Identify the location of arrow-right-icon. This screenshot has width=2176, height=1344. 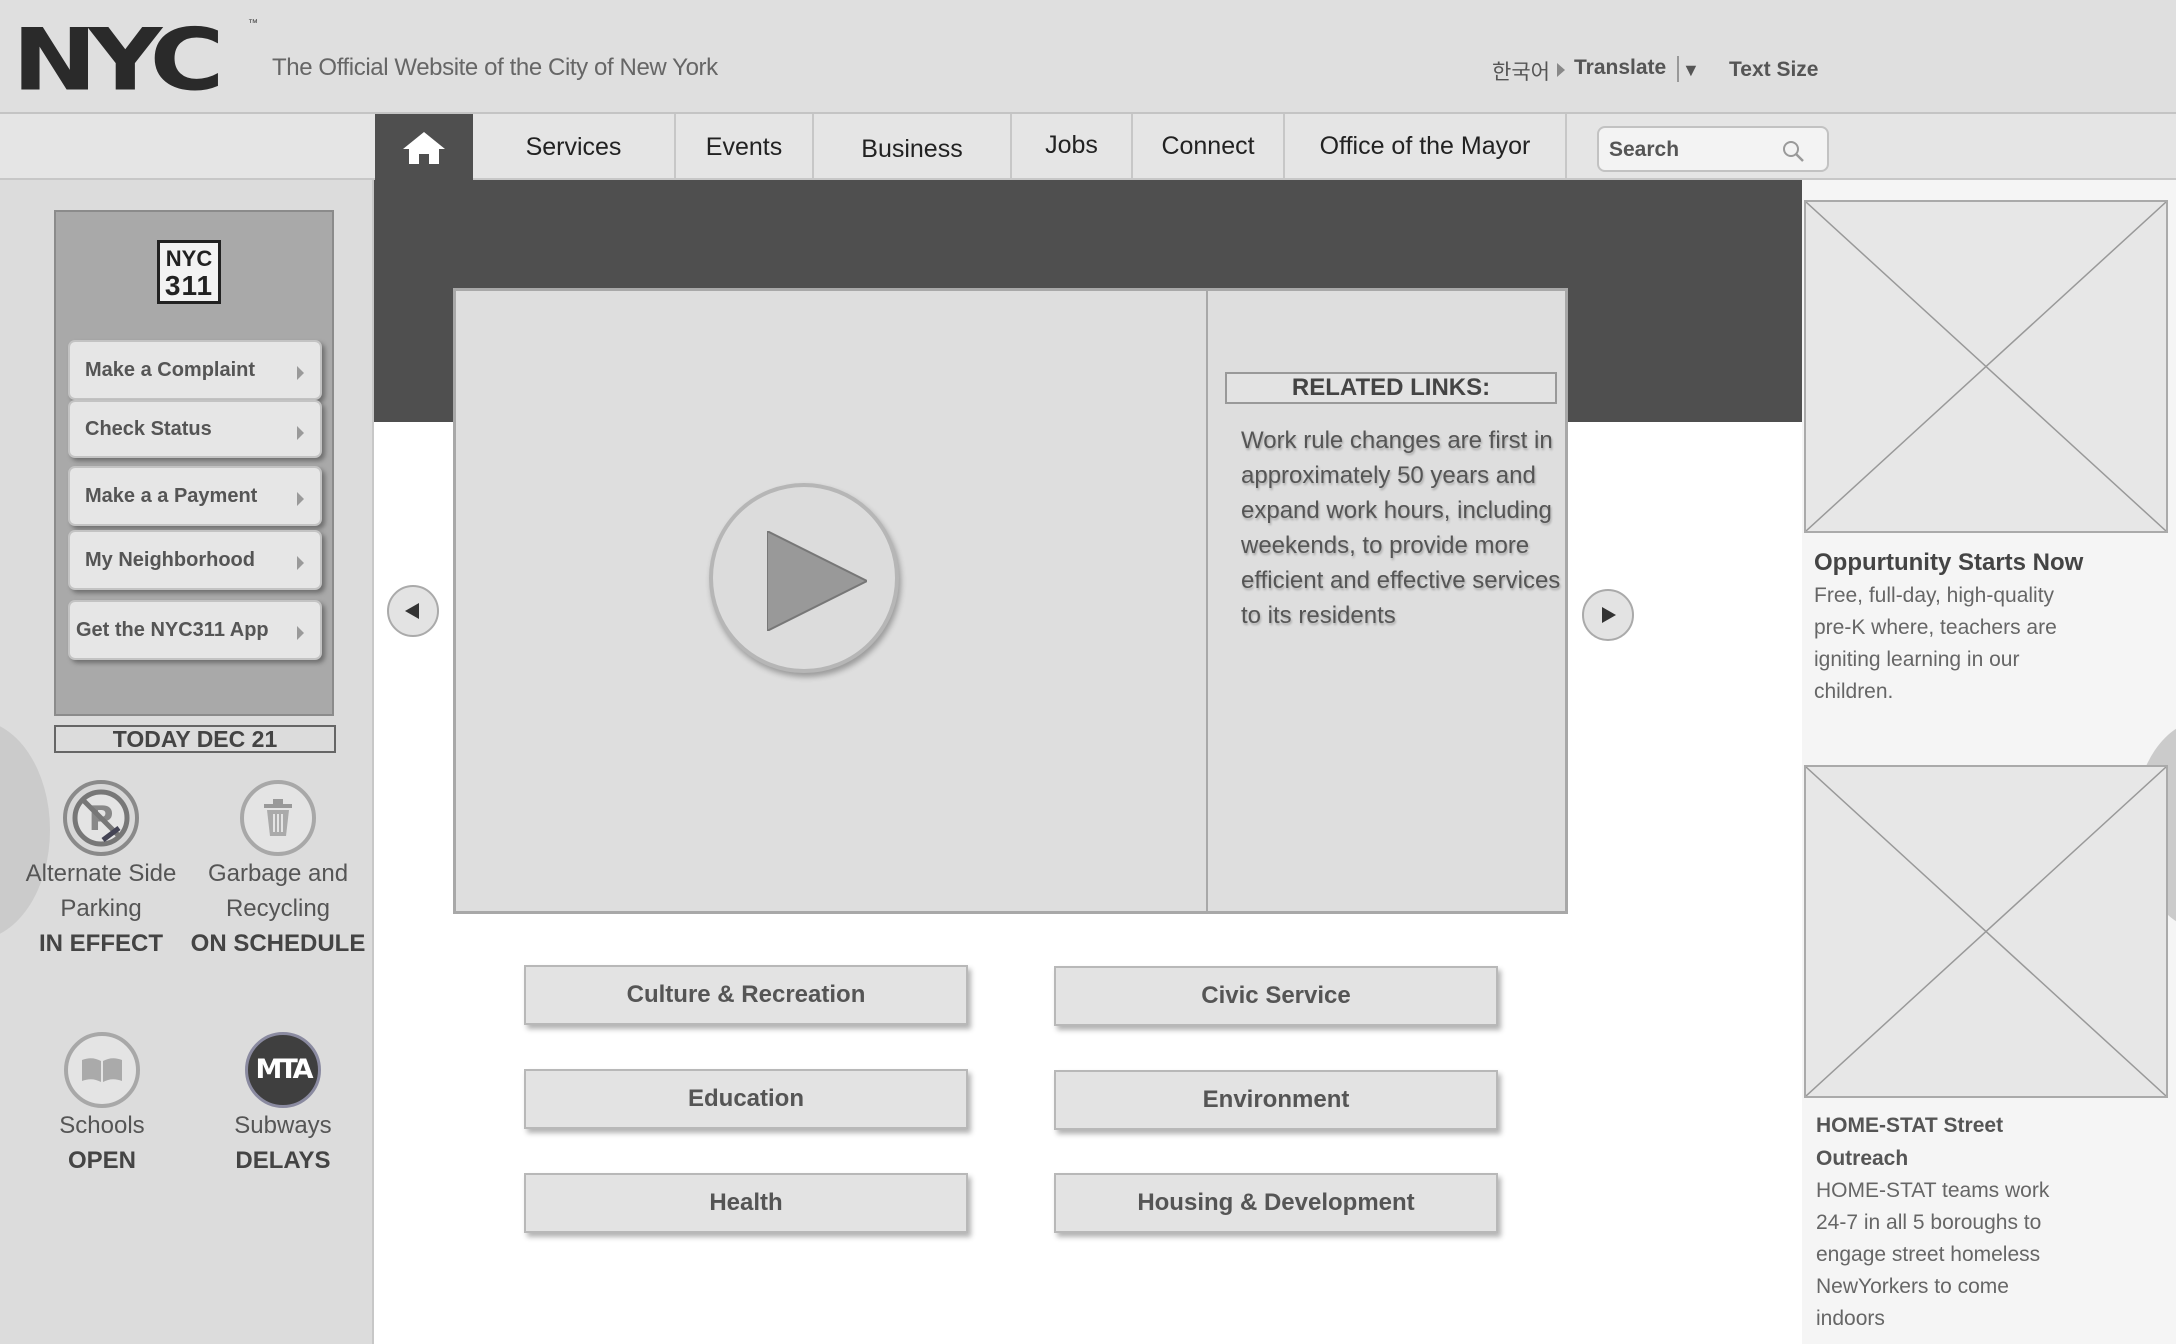
(1609, 615).